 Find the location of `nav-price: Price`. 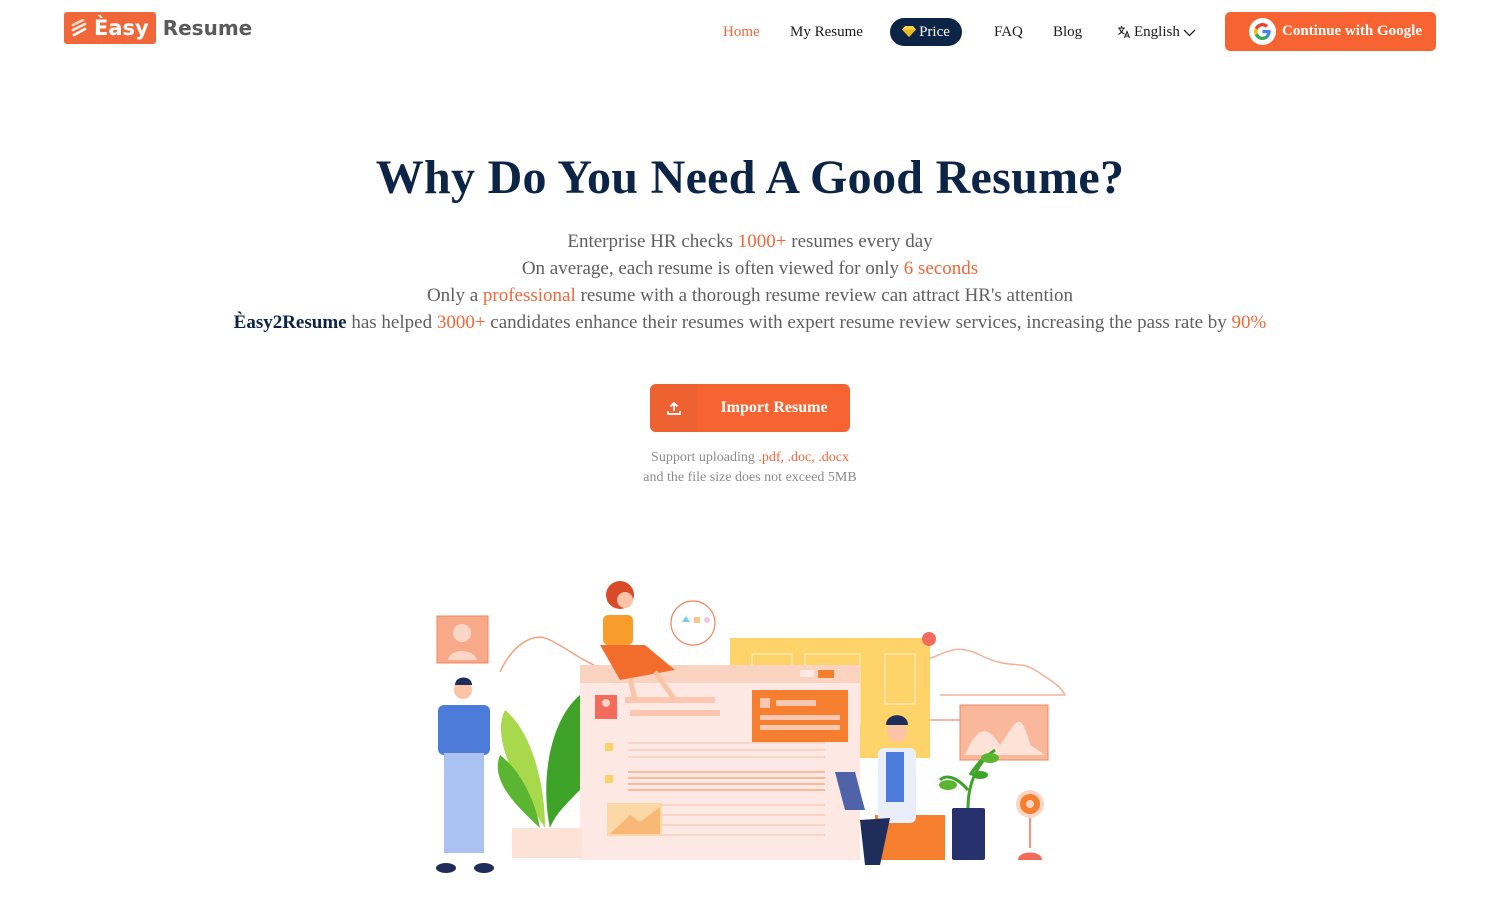

nav-price: Price is located at coordinates (926, 32).